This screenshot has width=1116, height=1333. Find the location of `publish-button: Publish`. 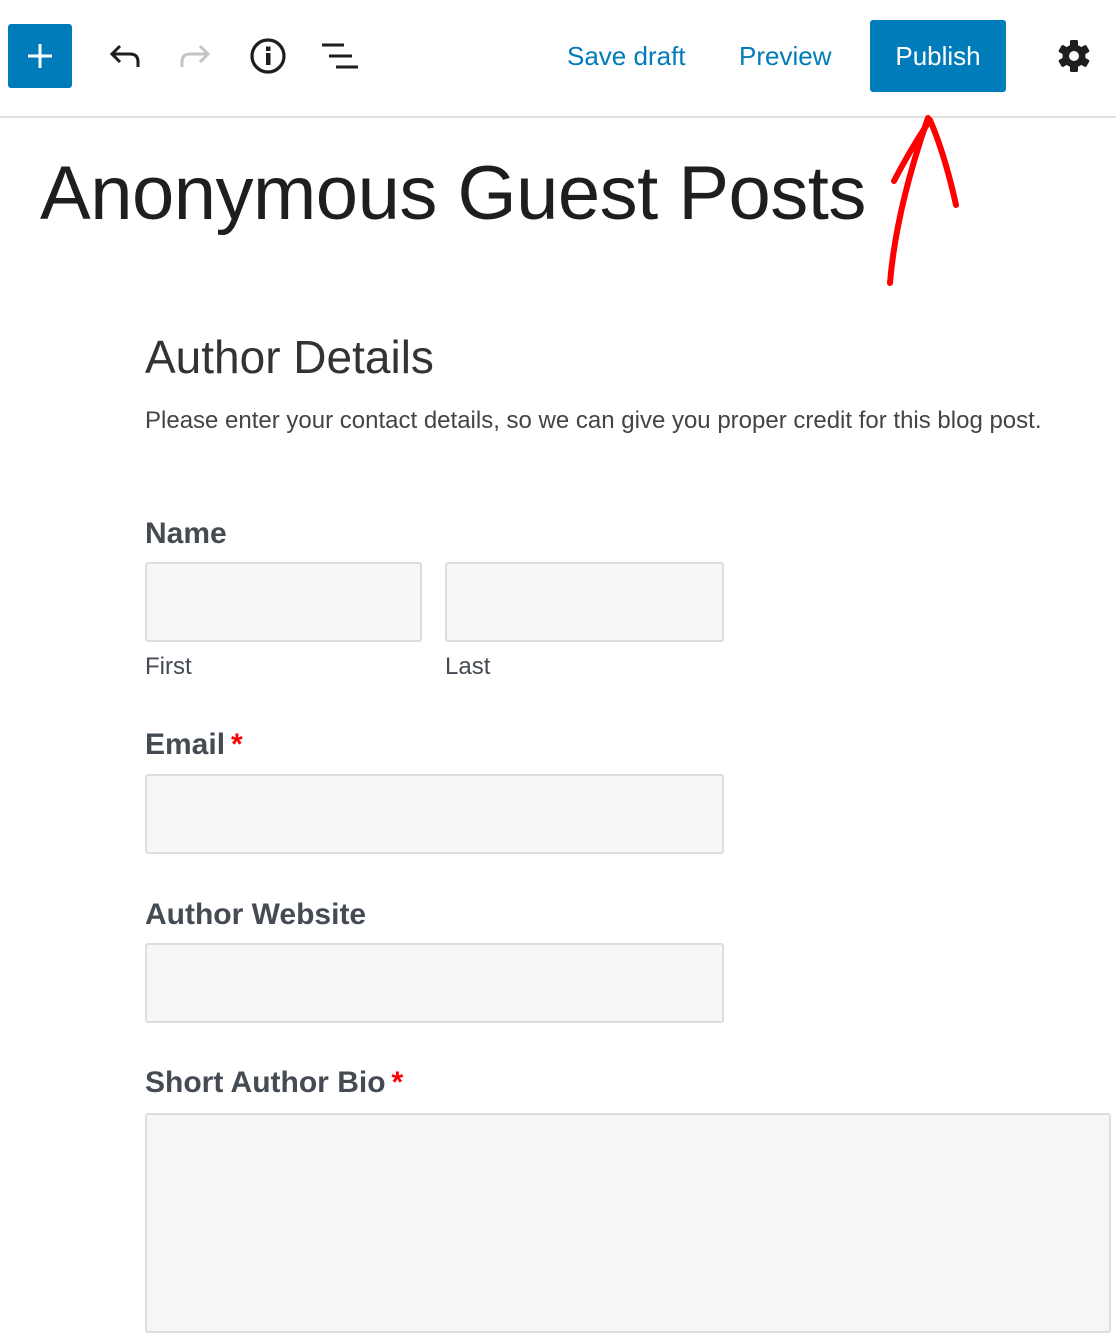

publish-button: Publish is located at coordinates (938, 56).